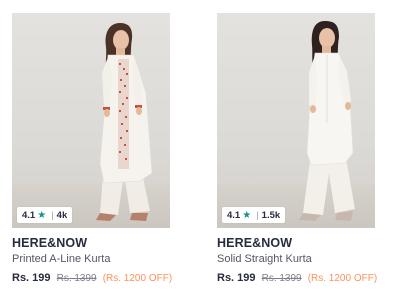  I want to click on model-in-printed-kurta-image, so click(124, 122).